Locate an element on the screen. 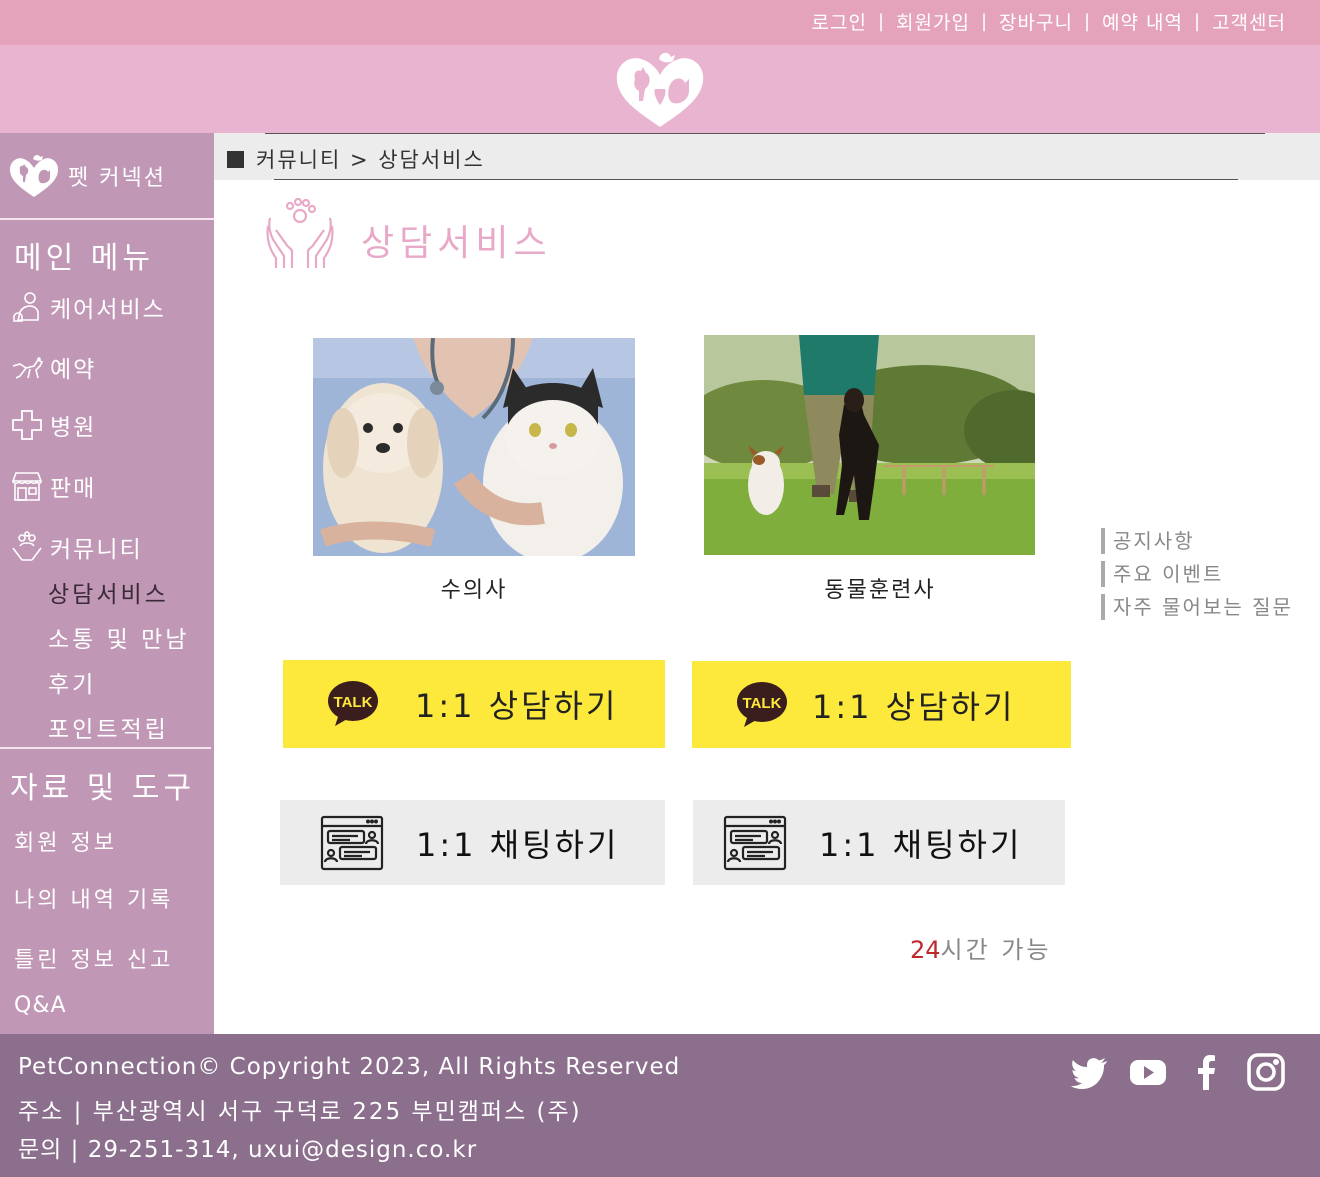 This screenshot has height=1177, width=1320. sidebar-item-care: 케어서비스 is located at coordinates (88, 307).